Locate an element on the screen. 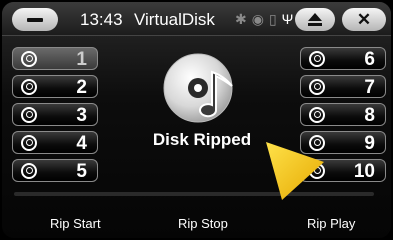  track-number: 10 is located at coordinates (364, 171).